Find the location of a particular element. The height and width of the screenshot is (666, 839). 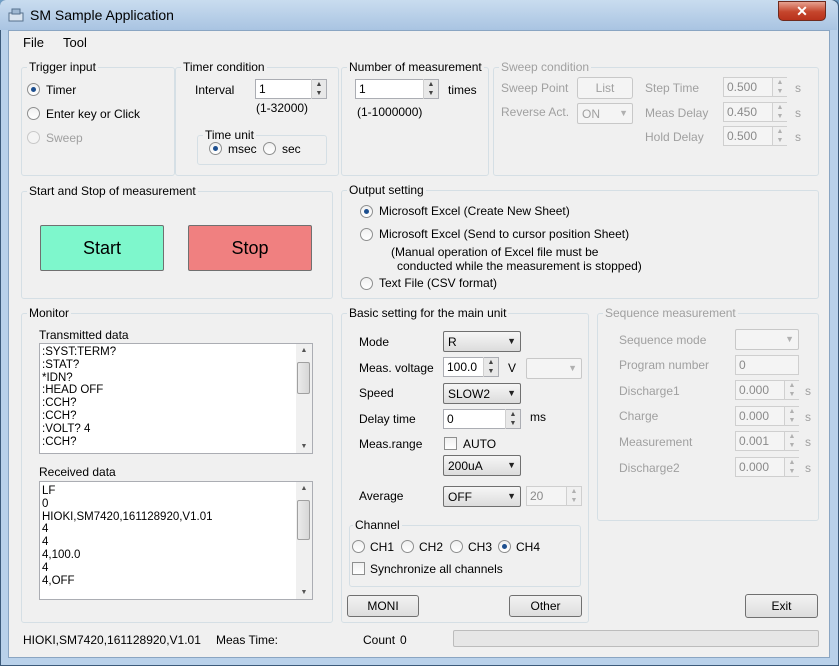

stop-button: Stop is located at coordinates (250, 248).